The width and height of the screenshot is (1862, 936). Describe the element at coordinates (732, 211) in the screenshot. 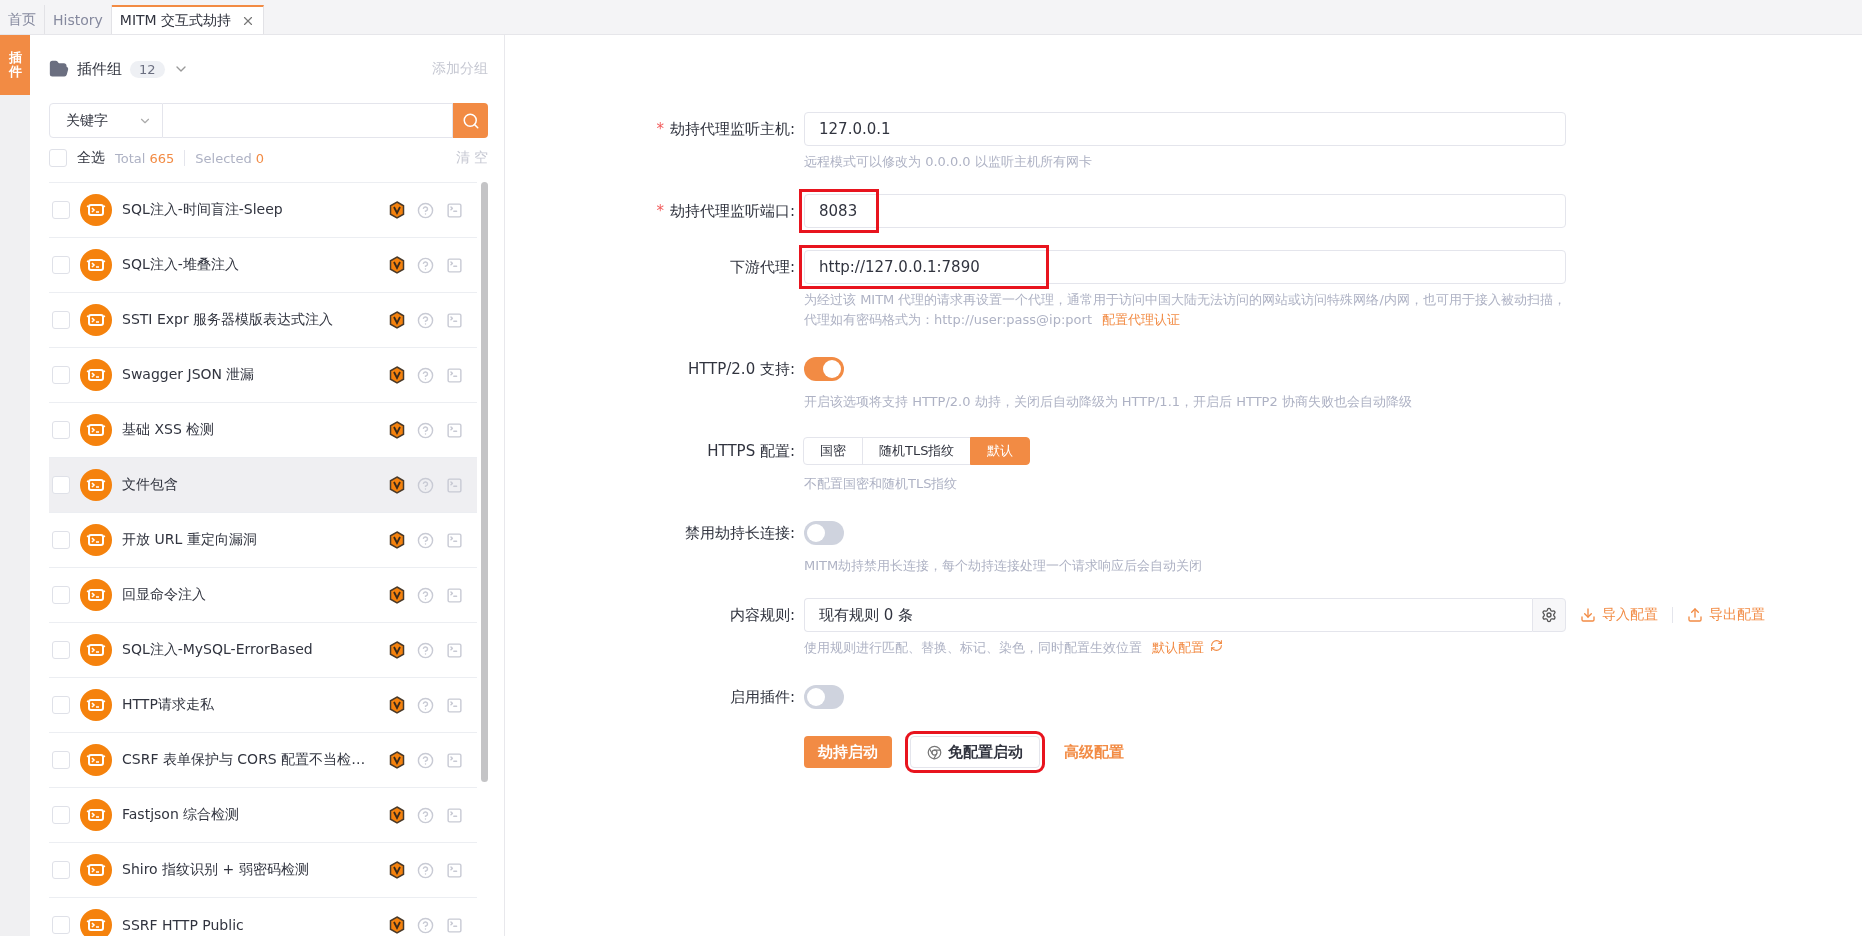

I see `field-label: 劫持代理监听端口:` at that location.